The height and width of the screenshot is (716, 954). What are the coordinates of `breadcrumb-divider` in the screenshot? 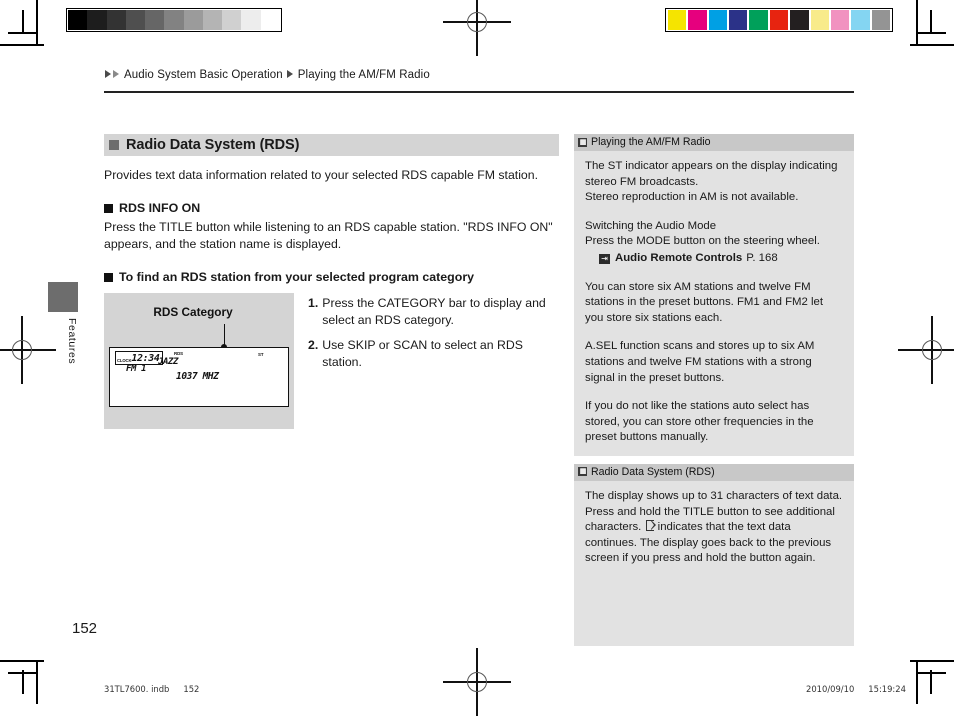 It's located at (479, 92).